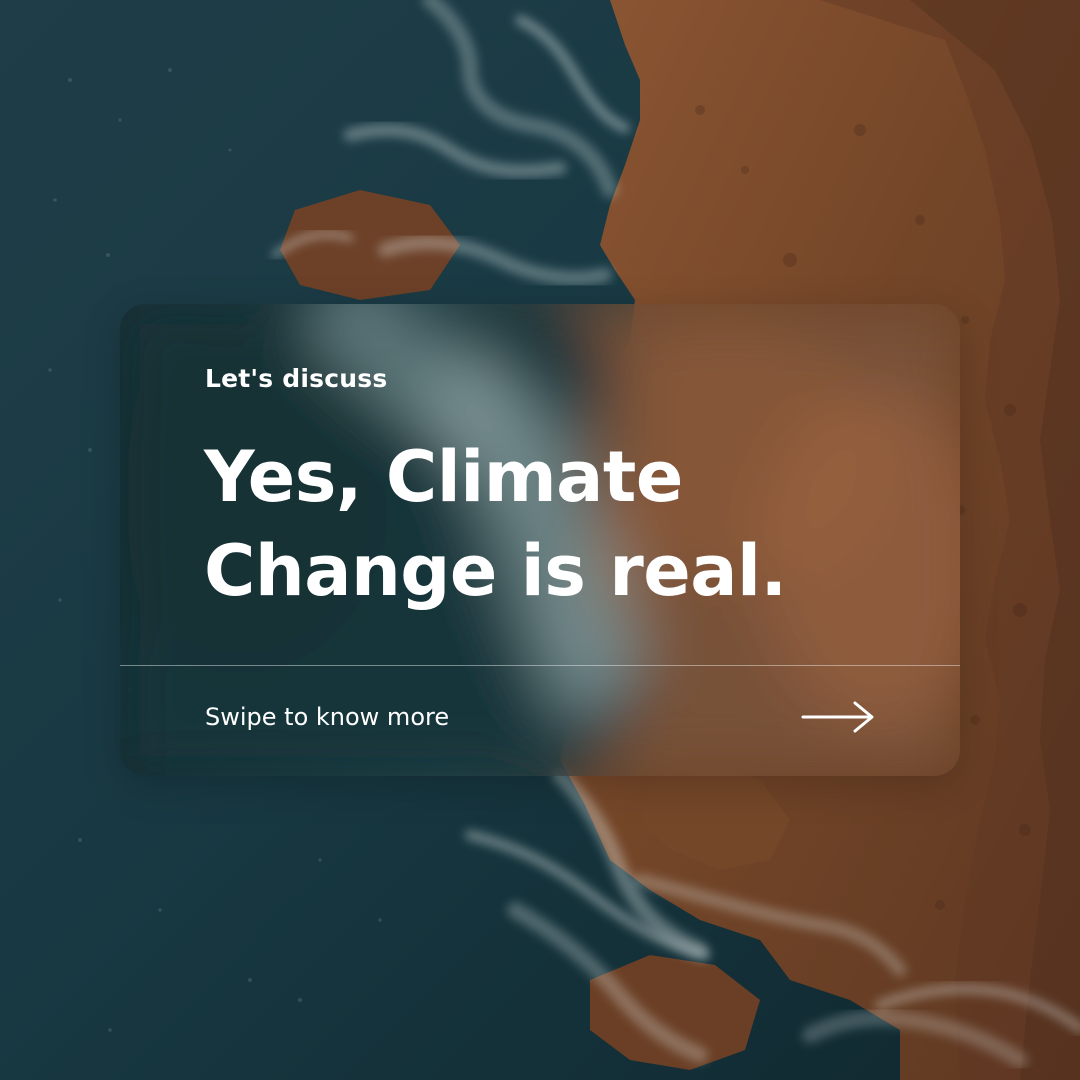 Image resolution: width=1080 pixels, height=1080 pixels. I want to click on eyebrow-text: Let's discuss, so click(296, 378).